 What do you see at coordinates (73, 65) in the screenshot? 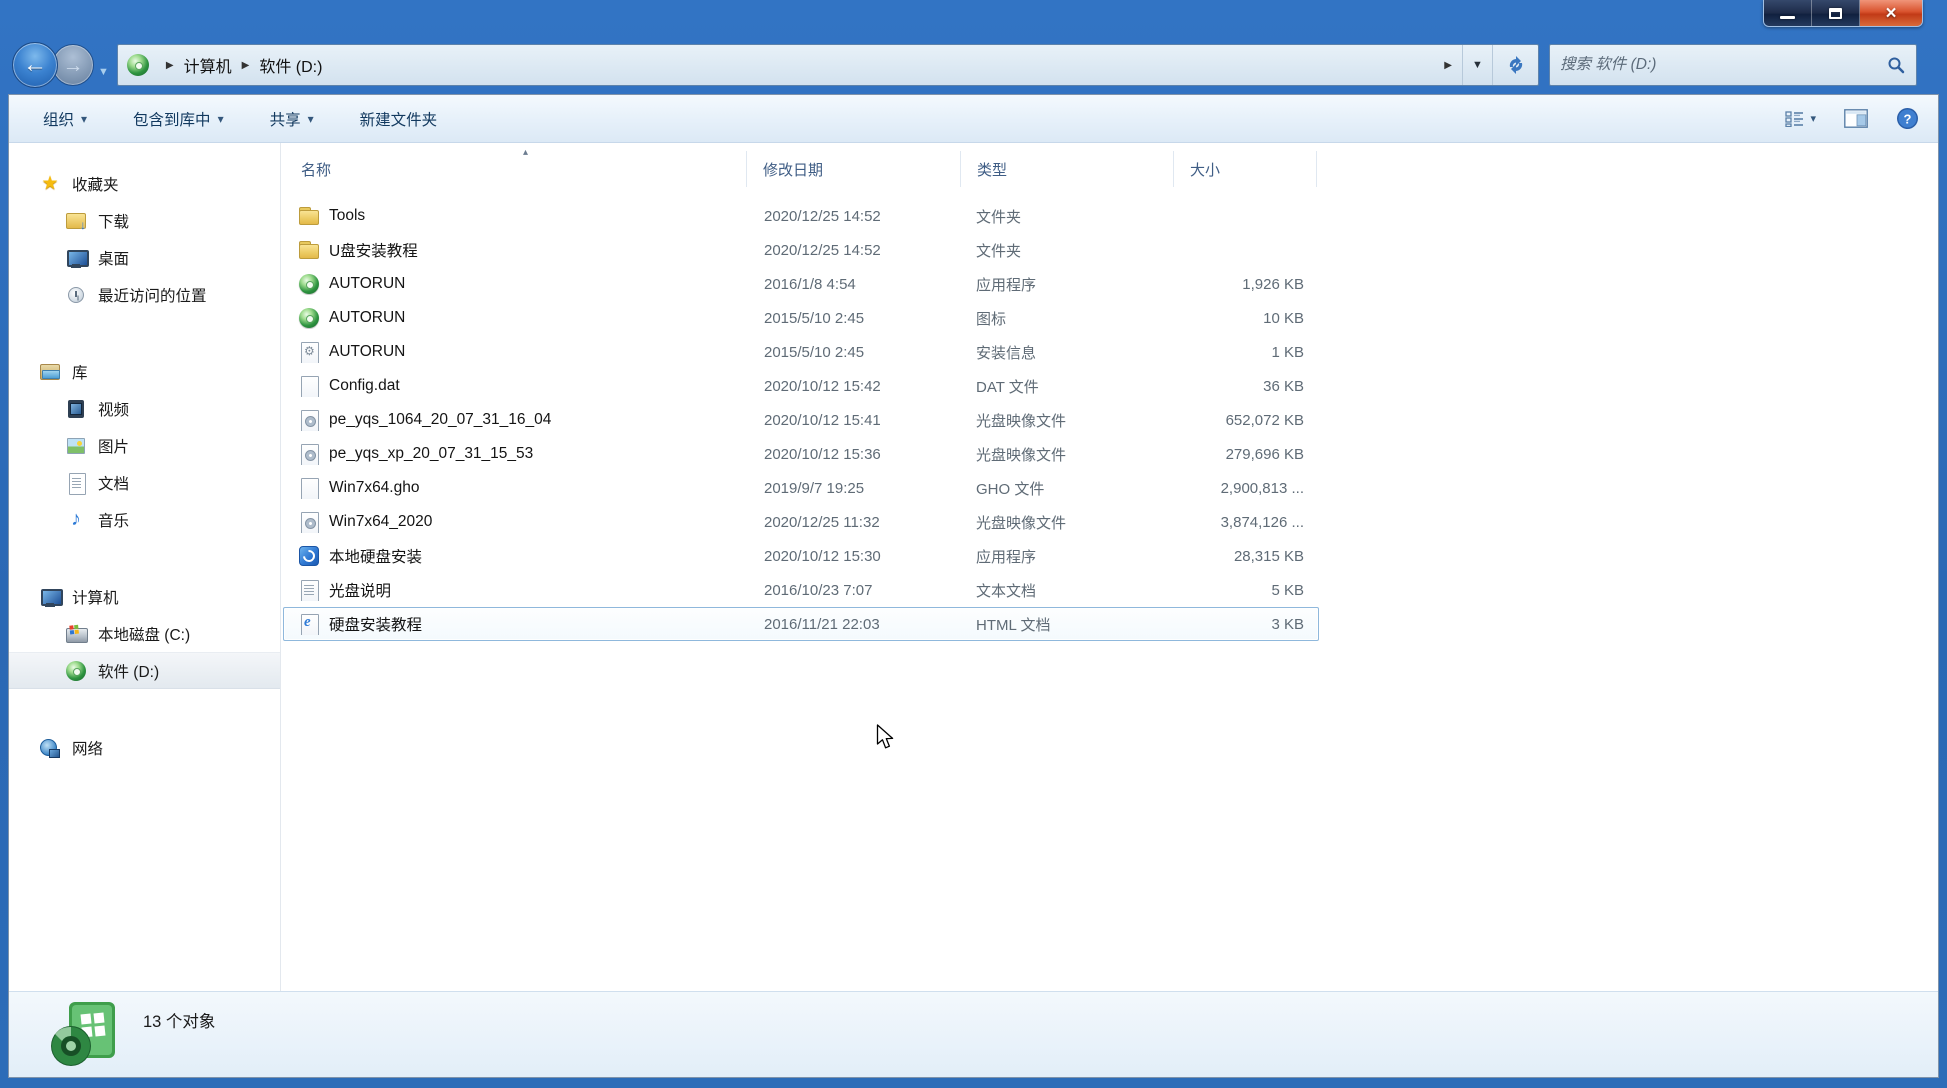
I see `forward-button: →` at bounding box center [73, 65].